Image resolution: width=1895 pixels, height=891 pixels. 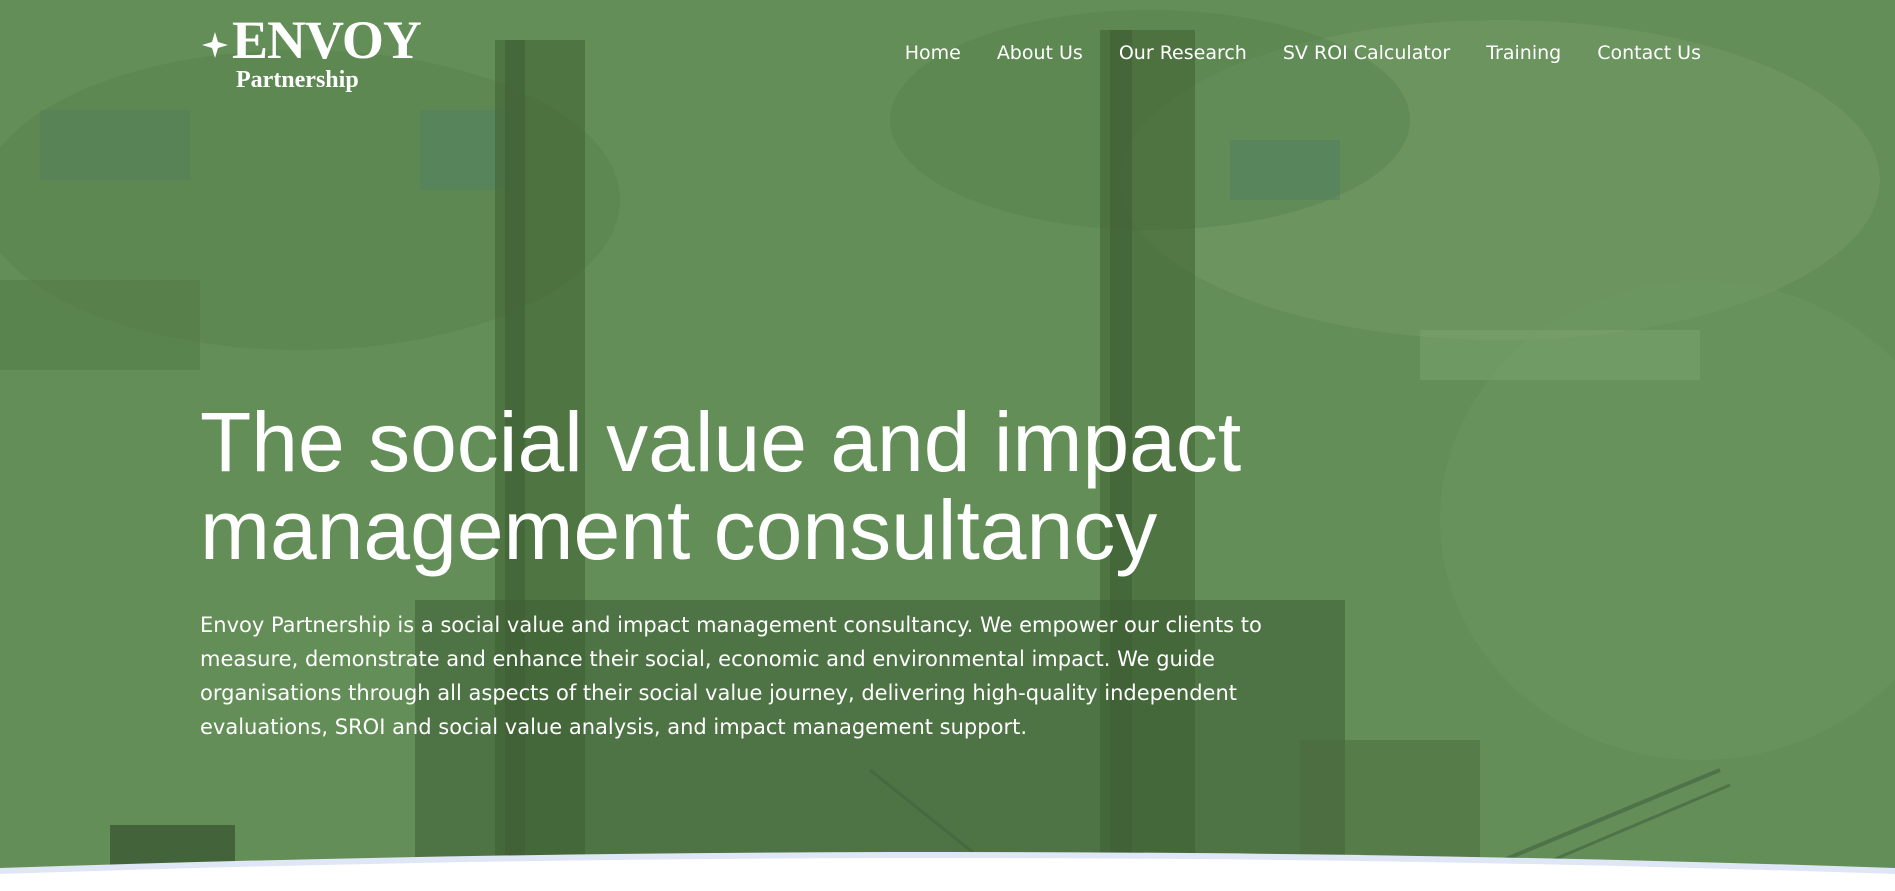 I want to click on logo-subtitle: Partnership, so click(x=297, y=80).